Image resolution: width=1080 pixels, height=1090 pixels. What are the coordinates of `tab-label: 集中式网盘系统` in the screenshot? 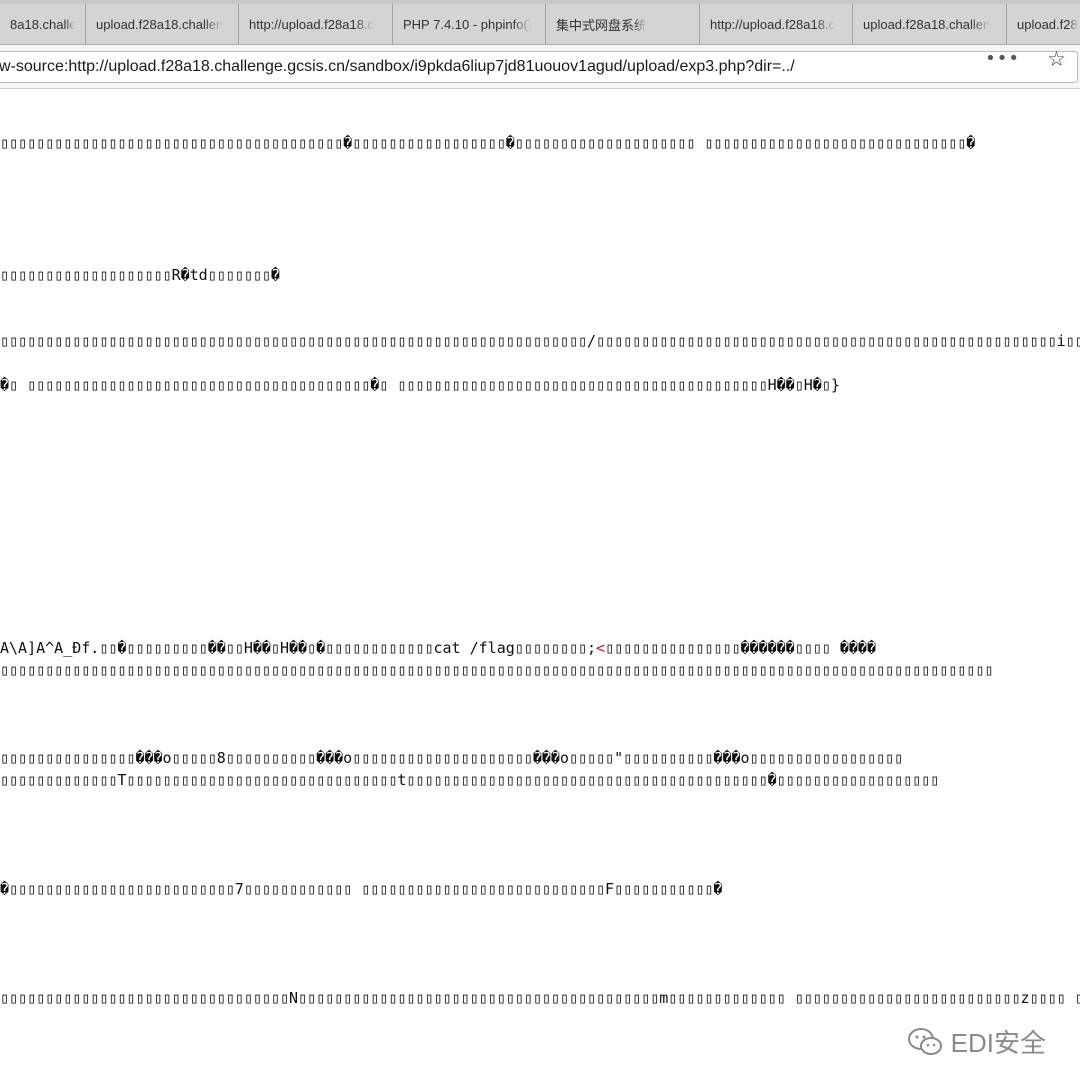 It's located at (602, 25).